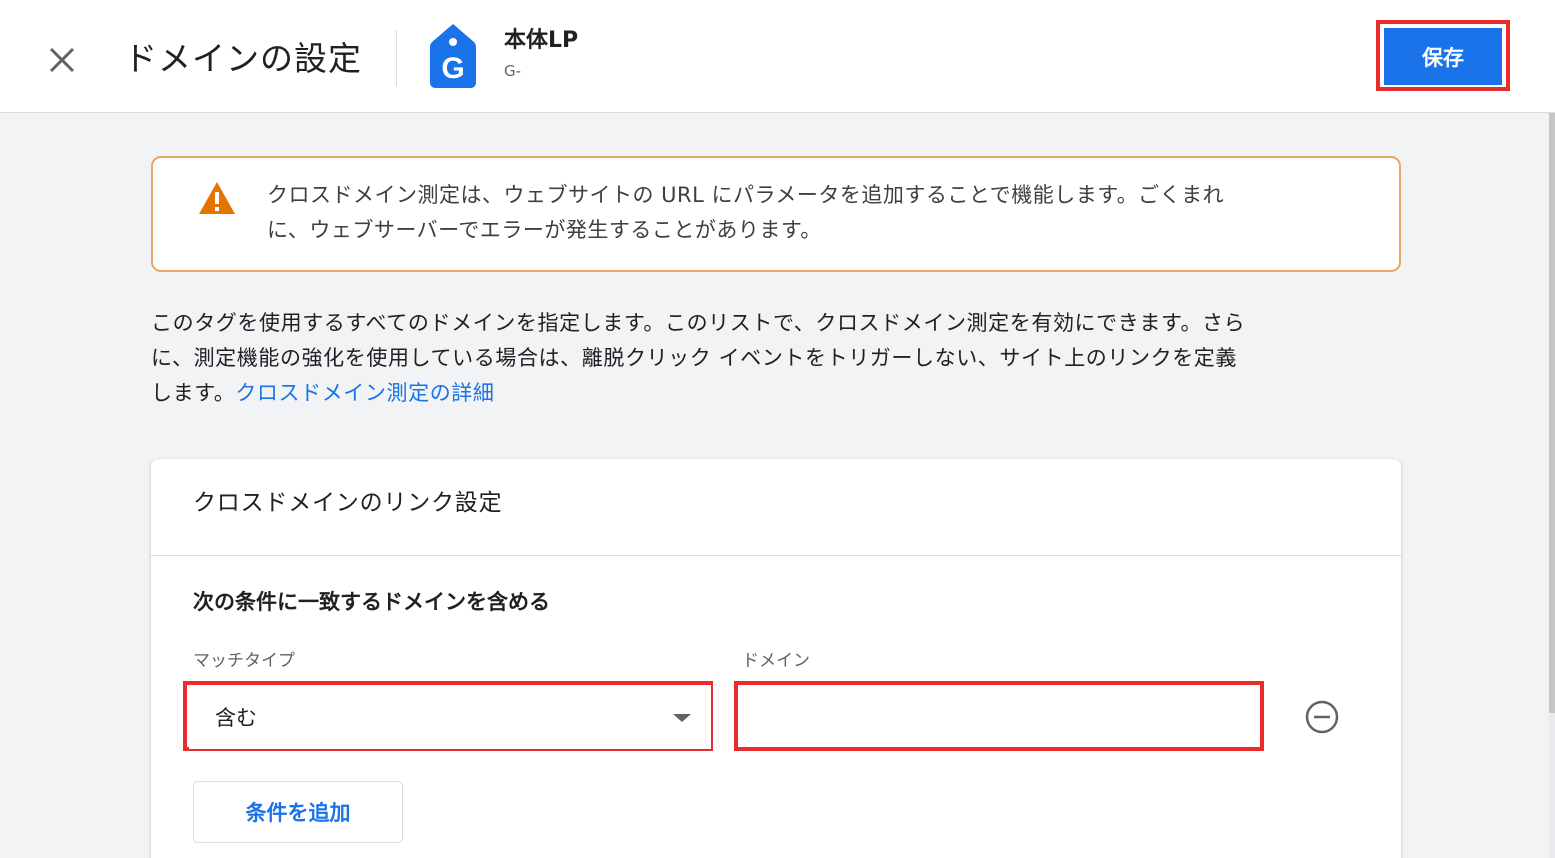 The width and height of the screenshot is (1555, 858). I want to click on learn-more-link: クロスドメイン測定の詳細, so click(364, 393).